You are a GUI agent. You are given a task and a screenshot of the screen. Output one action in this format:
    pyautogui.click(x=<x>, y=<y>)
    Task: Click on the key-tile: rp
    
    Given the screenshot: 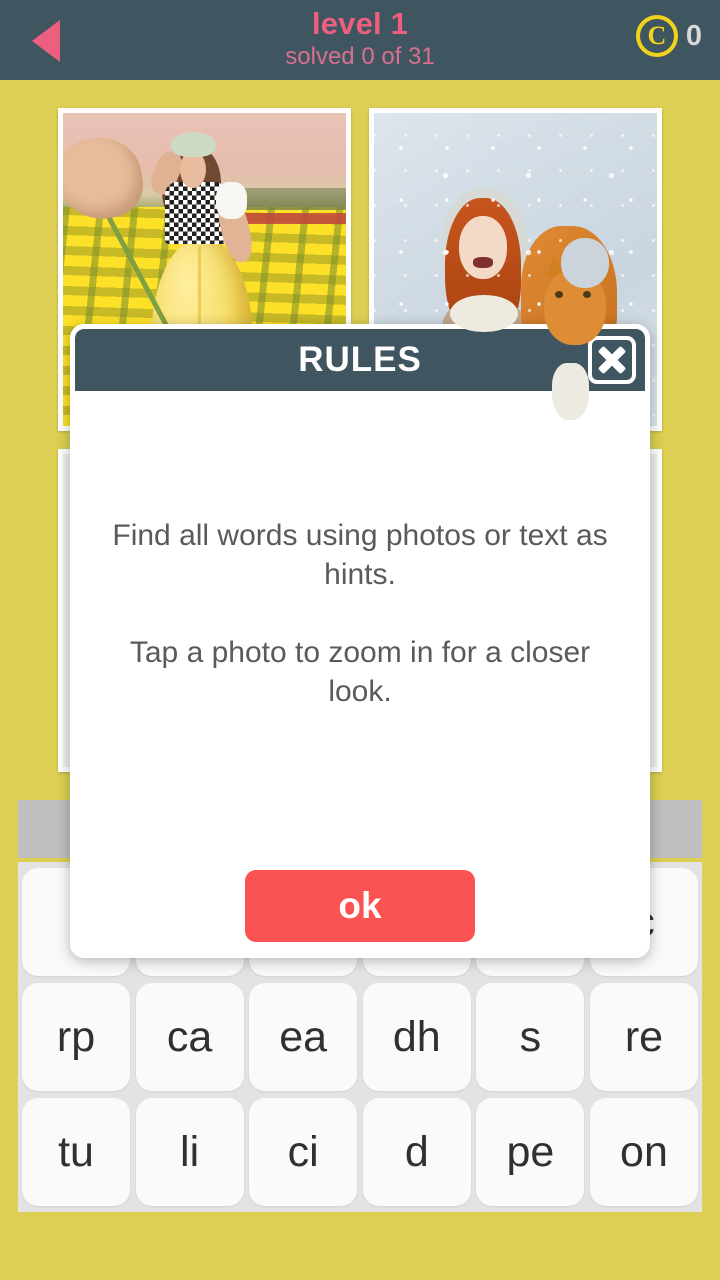 What is the action you would take?
    pyautogui.click(x=76, y=1037)
    